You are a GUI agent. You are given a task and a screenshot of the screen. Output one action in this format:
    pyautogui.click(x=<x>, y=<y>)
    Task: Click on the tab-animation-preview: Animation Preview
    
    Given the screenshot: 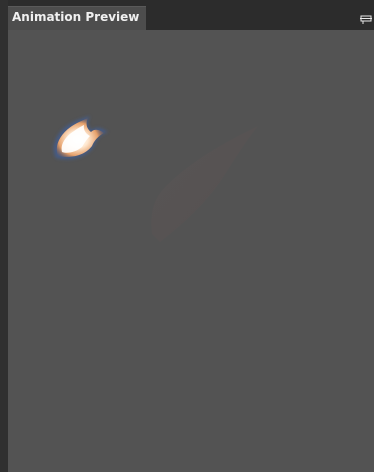 What is the action you would take?
    pyautogui.click(x=77, y=18)
    